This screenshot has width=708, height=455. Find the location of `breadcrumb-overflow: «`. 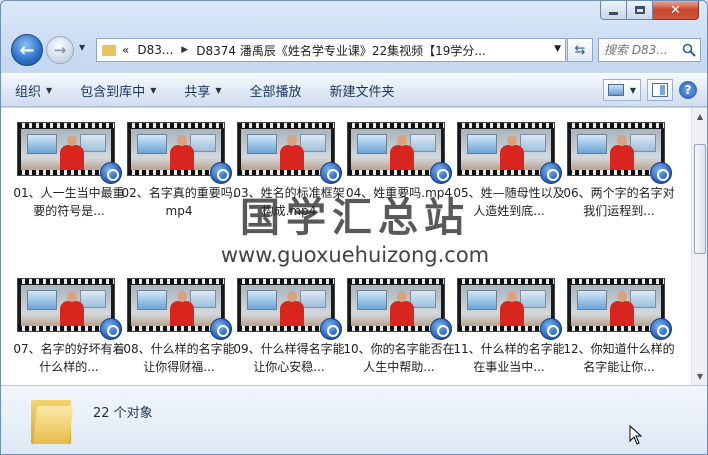

breadcrumb-overflow: « is located at coordinates (125, 50).